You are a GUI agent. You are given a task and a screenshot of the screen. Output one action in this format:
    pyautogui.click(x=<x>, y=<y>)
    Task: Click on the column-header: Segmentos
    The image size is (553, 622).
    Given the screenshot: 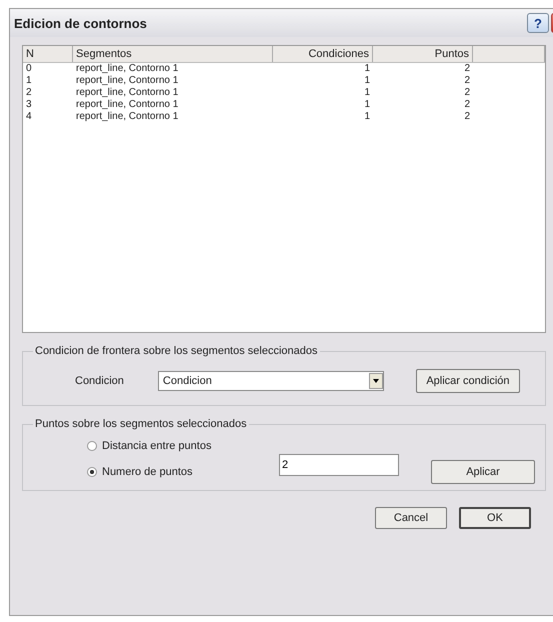 What is the action you would take?
    pyautogui.click(x=173, y=54)
    